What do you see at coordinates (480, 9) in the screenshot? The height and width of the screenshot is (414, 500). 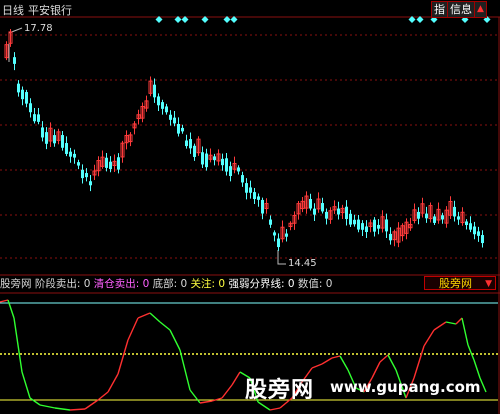 I see `arrow-up-icon: ▲` at bounding box center [480, 9].